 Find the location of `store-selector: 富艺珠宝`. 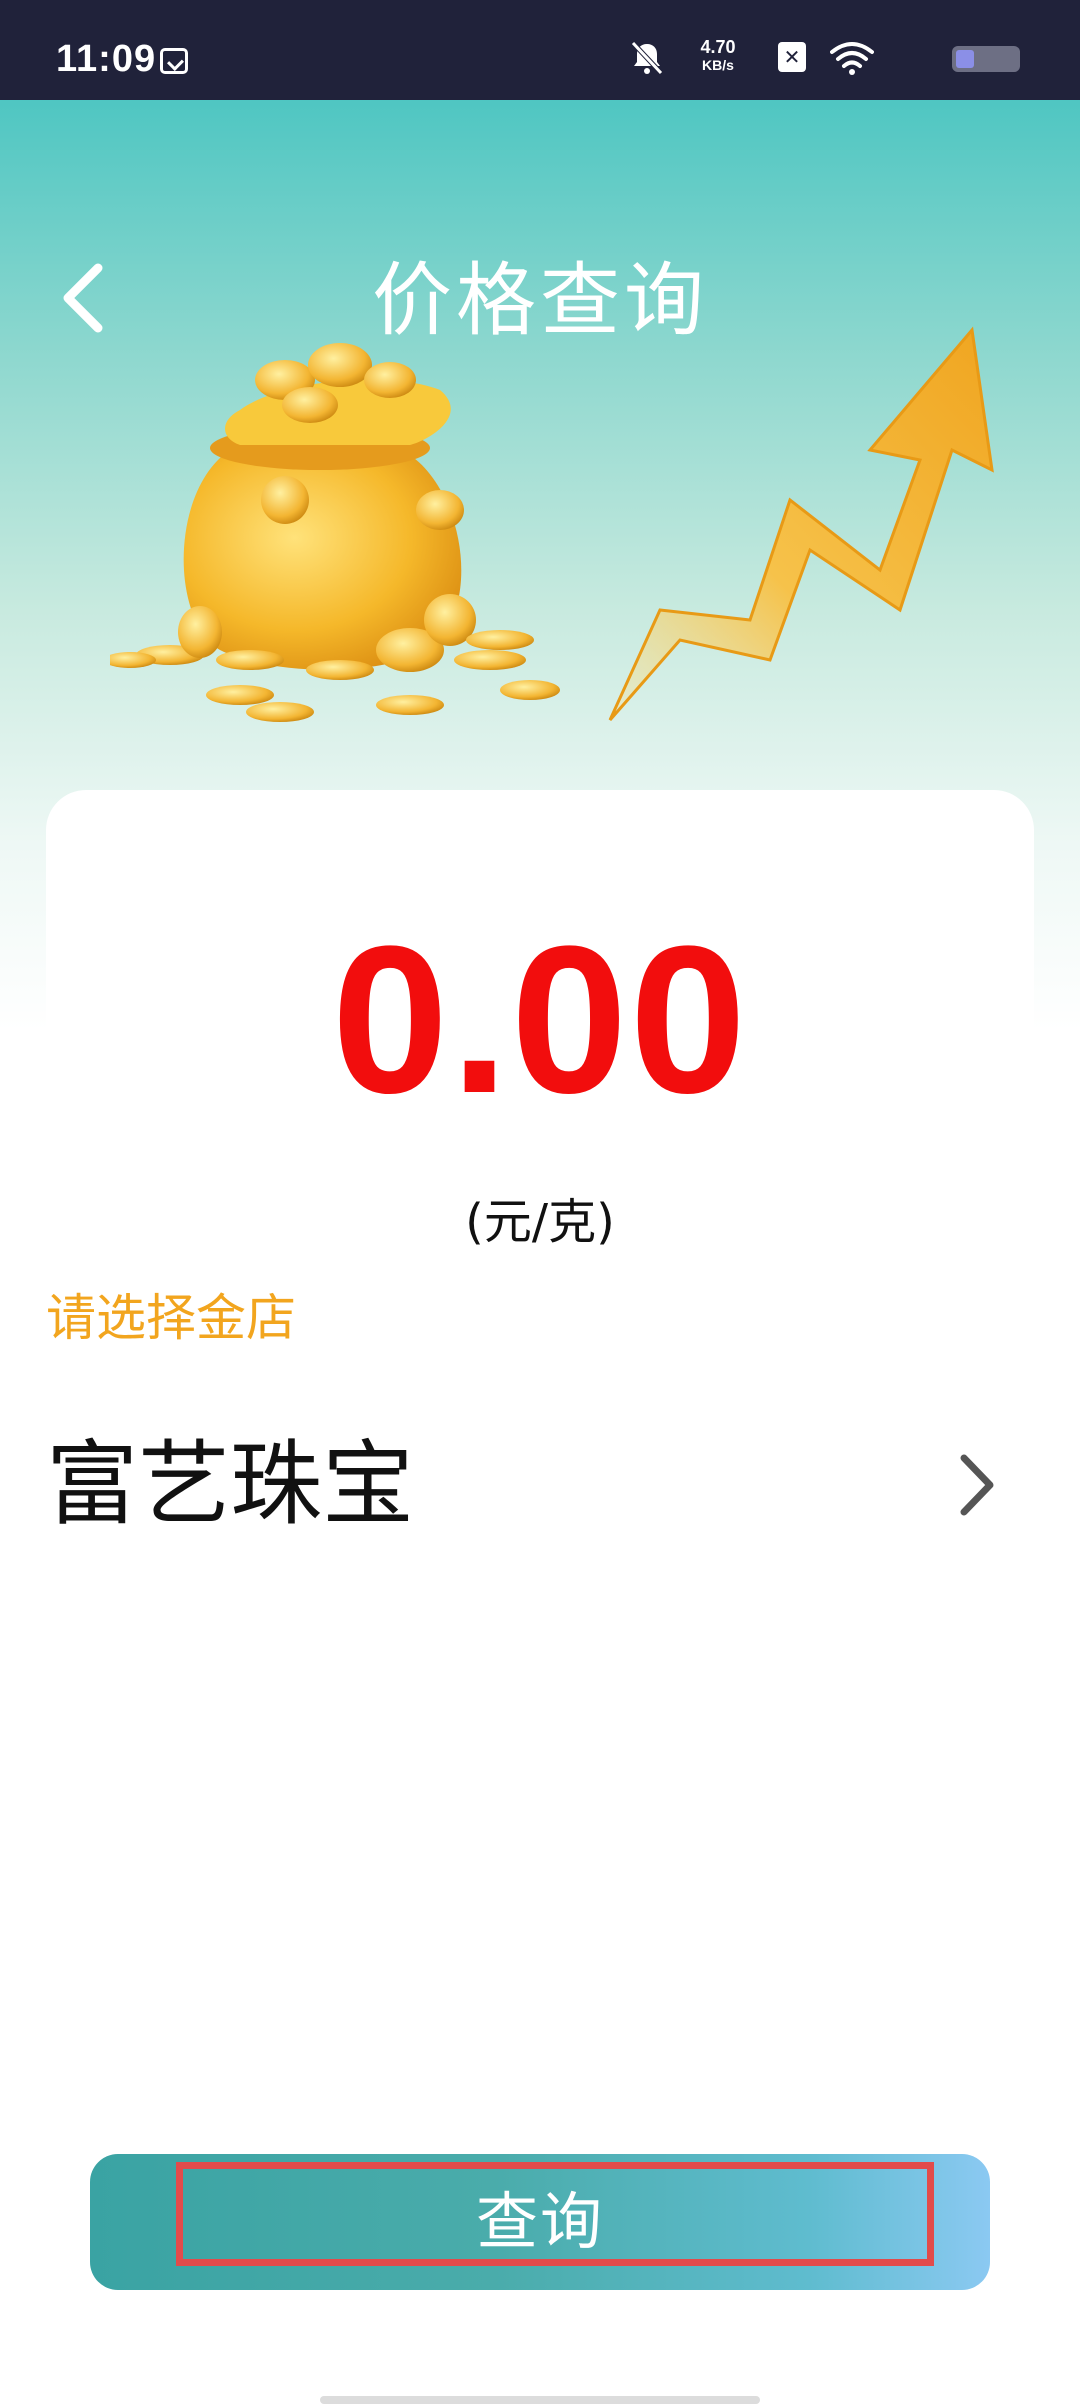

store-selector: 富艺珠宝 is located at coordinates (540, 1485).